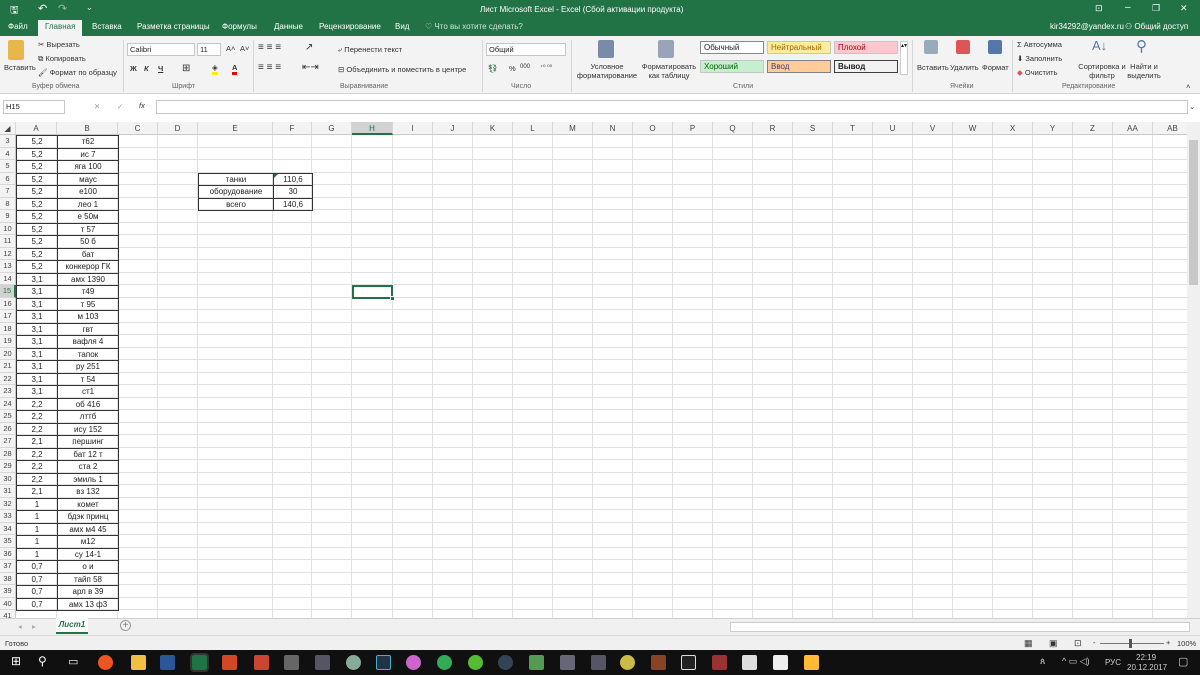 The image size is (1200, 675). What do you see at coordinates (88, 429) in the screenshot?
I see `cell-b: ису 152` at bounding box center [88, 429].